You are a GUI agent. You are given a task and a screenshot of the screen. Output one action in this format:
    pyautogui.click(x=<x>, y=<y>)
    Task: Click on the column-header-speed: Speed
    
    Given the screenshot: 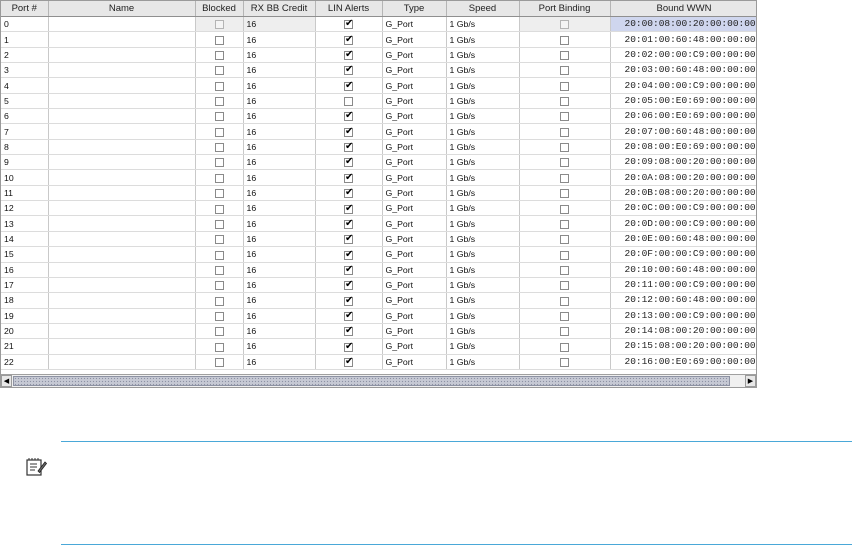 What is the action you would take?
    pyautogui.click(x=483, y=9)
    